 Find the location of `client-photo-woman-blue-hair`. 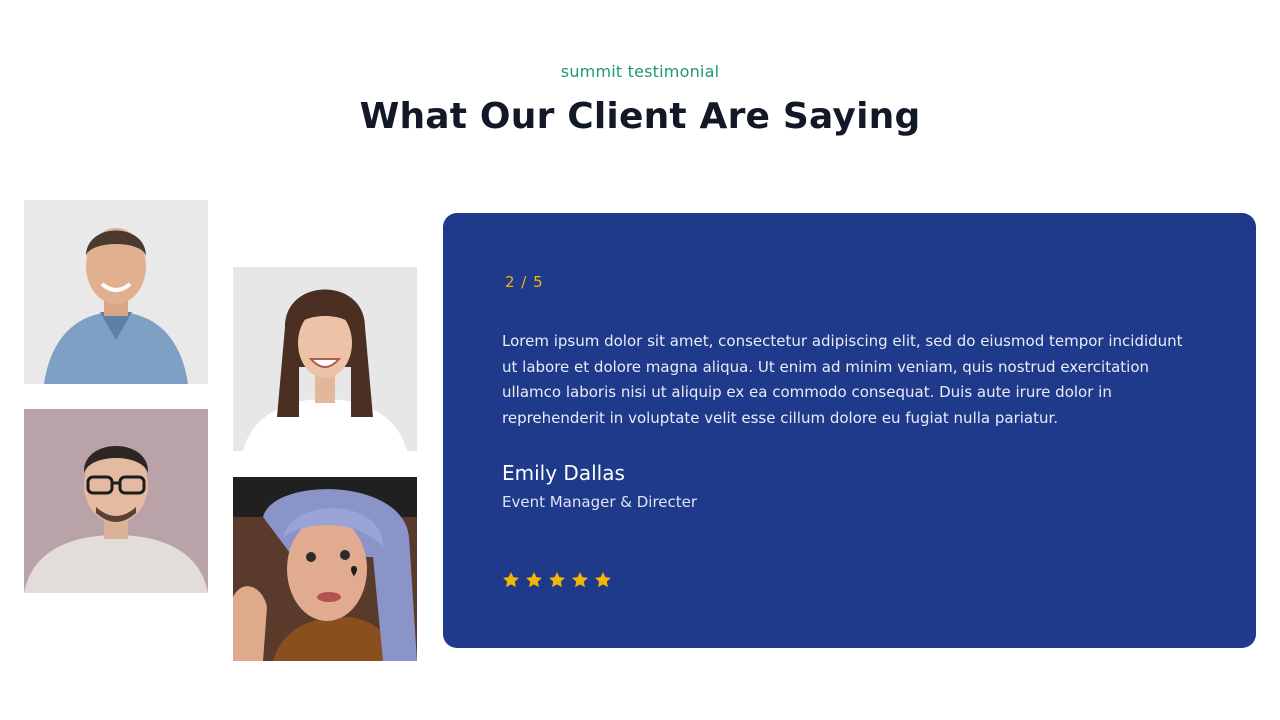

client-photo-woman-blue-hair is located at coordinates (325, 569).